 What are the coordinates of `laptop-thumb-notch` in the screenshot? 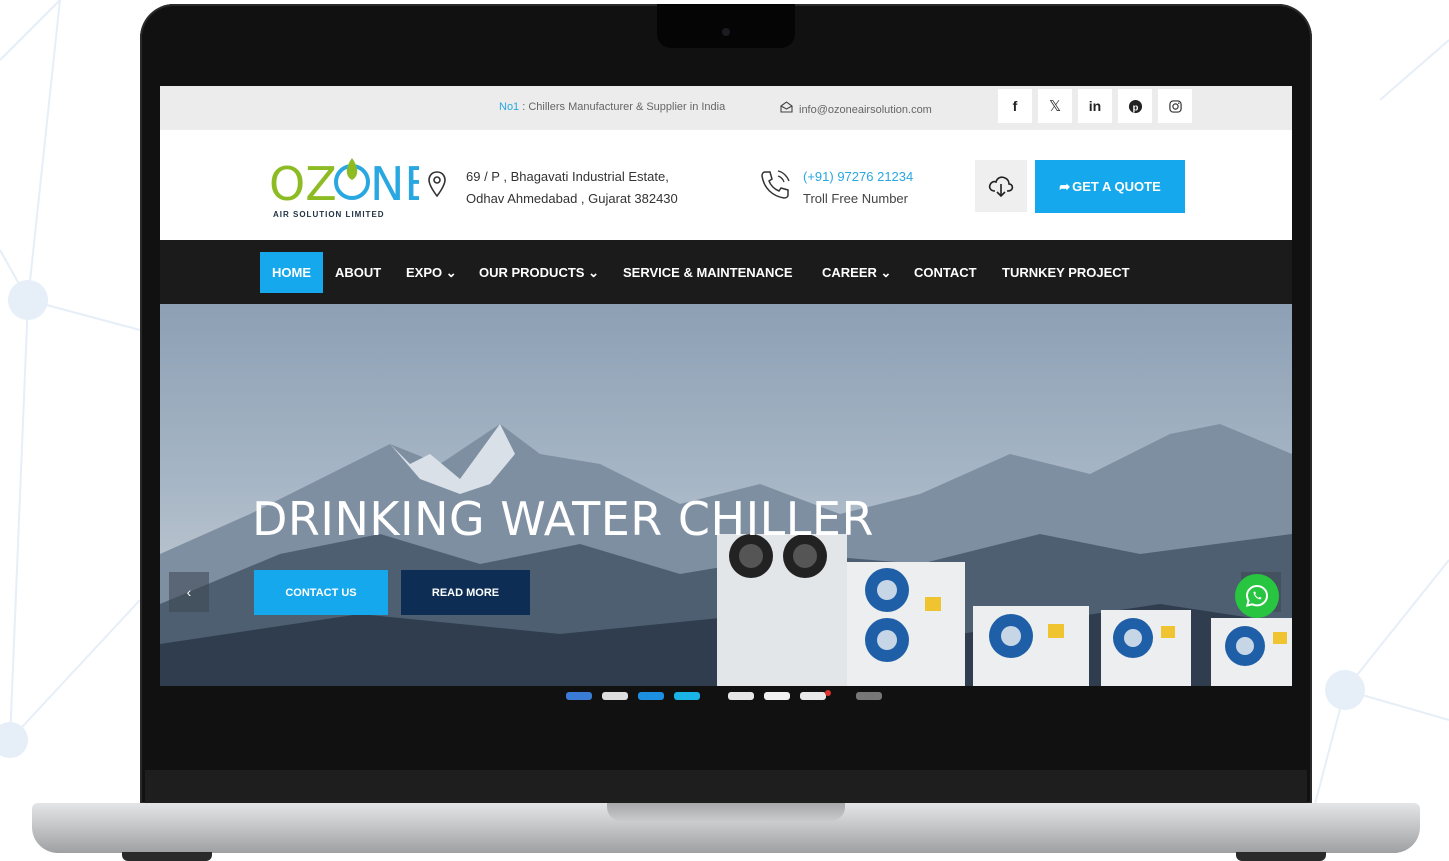 It's located at (726, 812).